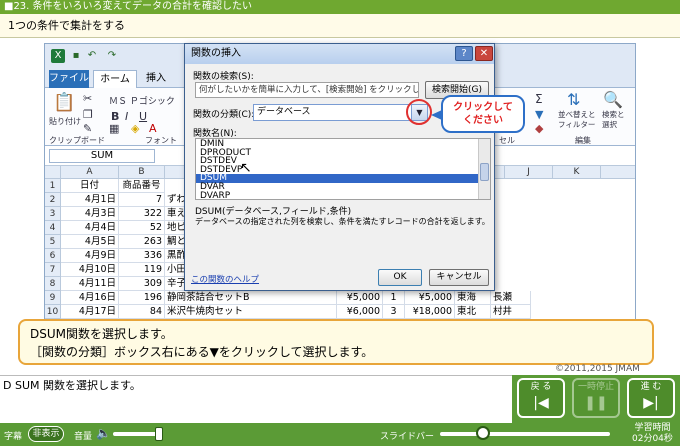 The height and width of the screenshot is (446, 680). Describe the element at coordinates (595, 387) in the screenshot. I see `pause-label: 一時停止` at that location.